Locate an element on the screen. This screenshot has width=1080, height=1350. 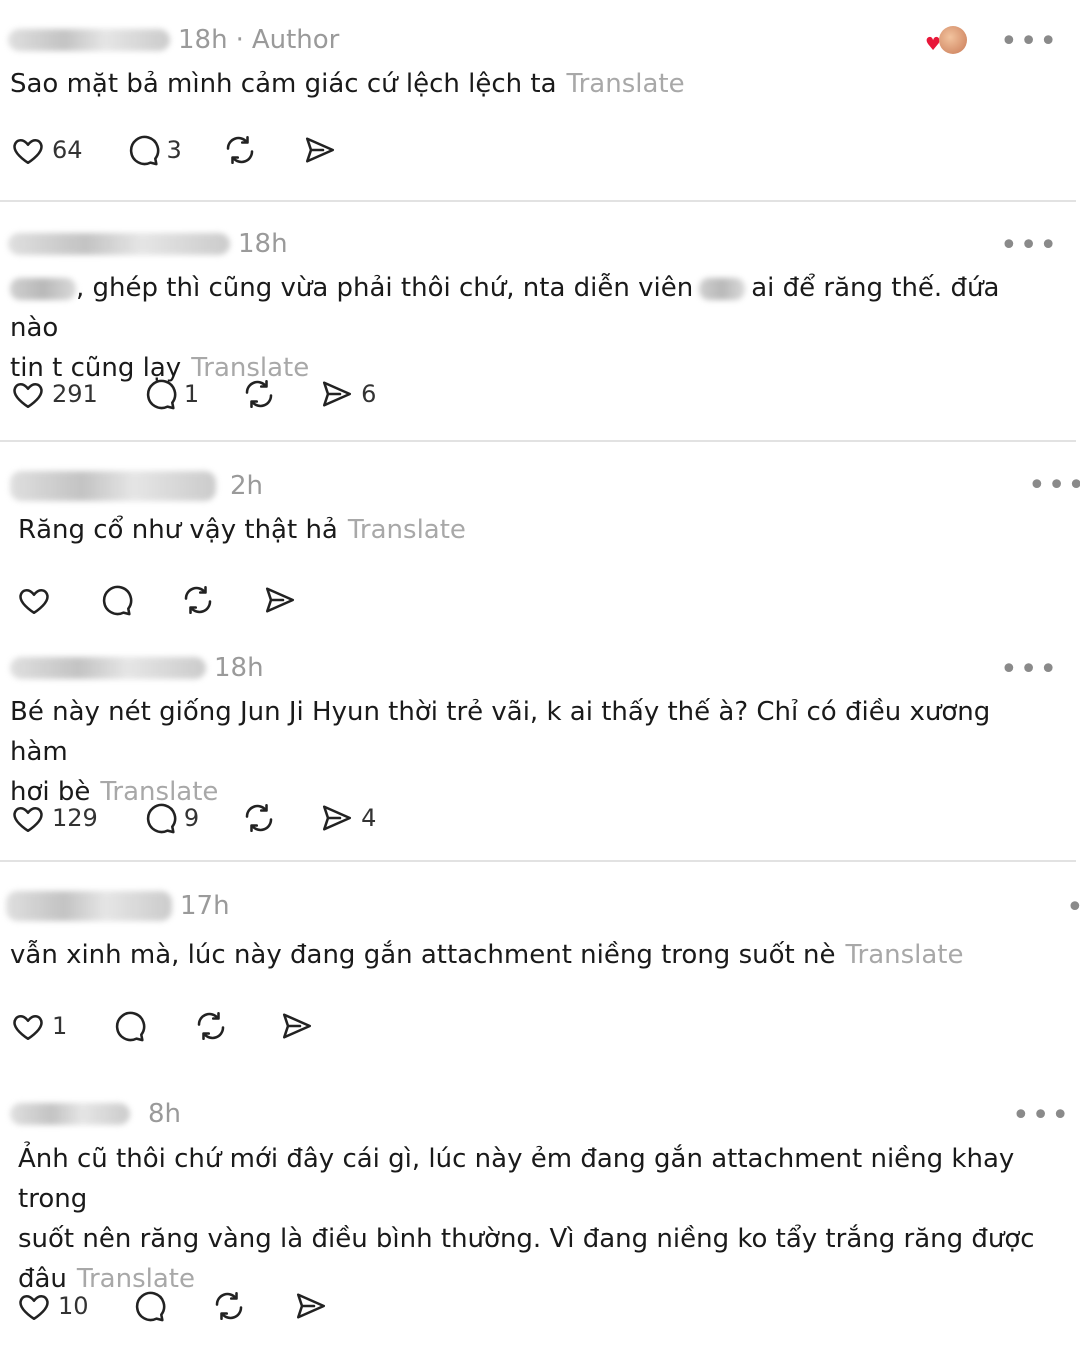
share-button: 6 is located at coordinates (347, 394).